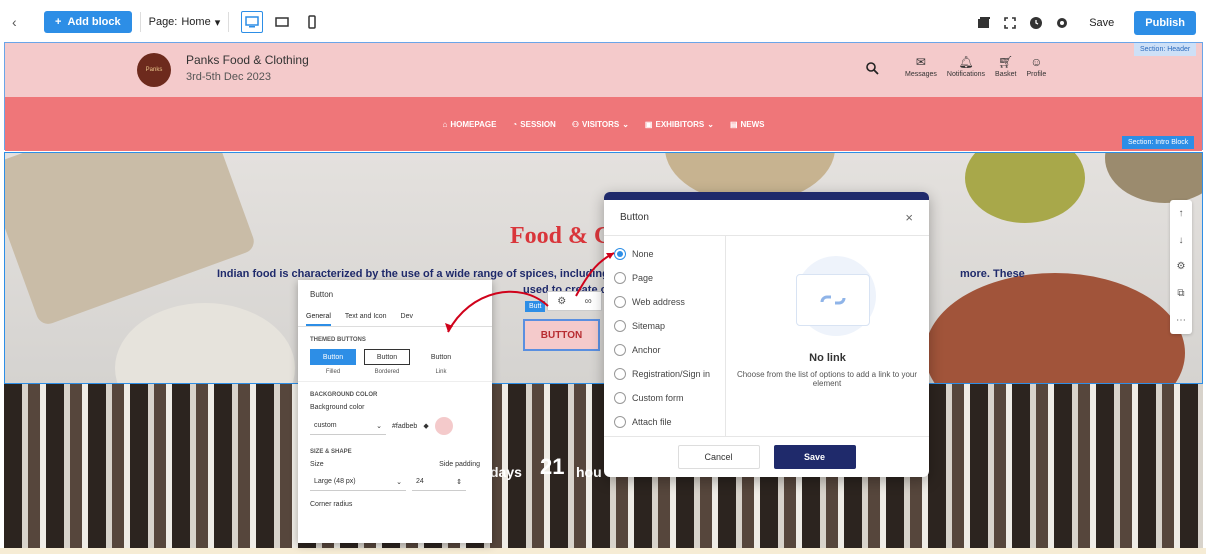 The width and height of the screenshot is (1206, 554). Describe the element at coordinates (1181, 240) in the screenshot. I see `move-down-icon: ↓` at that location.